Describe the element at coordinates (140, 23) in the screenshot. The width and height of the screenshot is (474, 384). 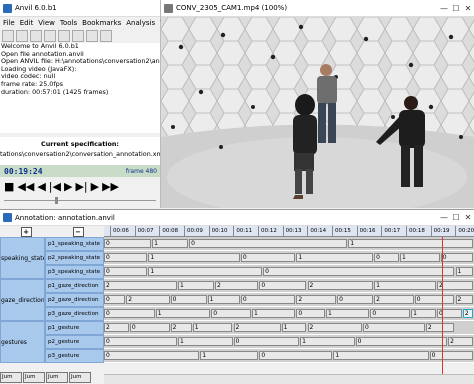
I see `menu-analysis: Analysis` at that location.